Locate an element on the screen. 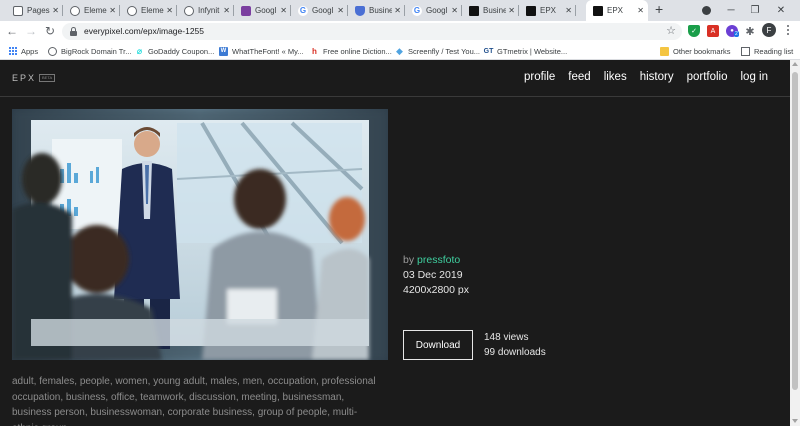 Image resolution: width=800 pixels, height=426 pixels. new-tab-button: + is located at coordinates (659, 9).